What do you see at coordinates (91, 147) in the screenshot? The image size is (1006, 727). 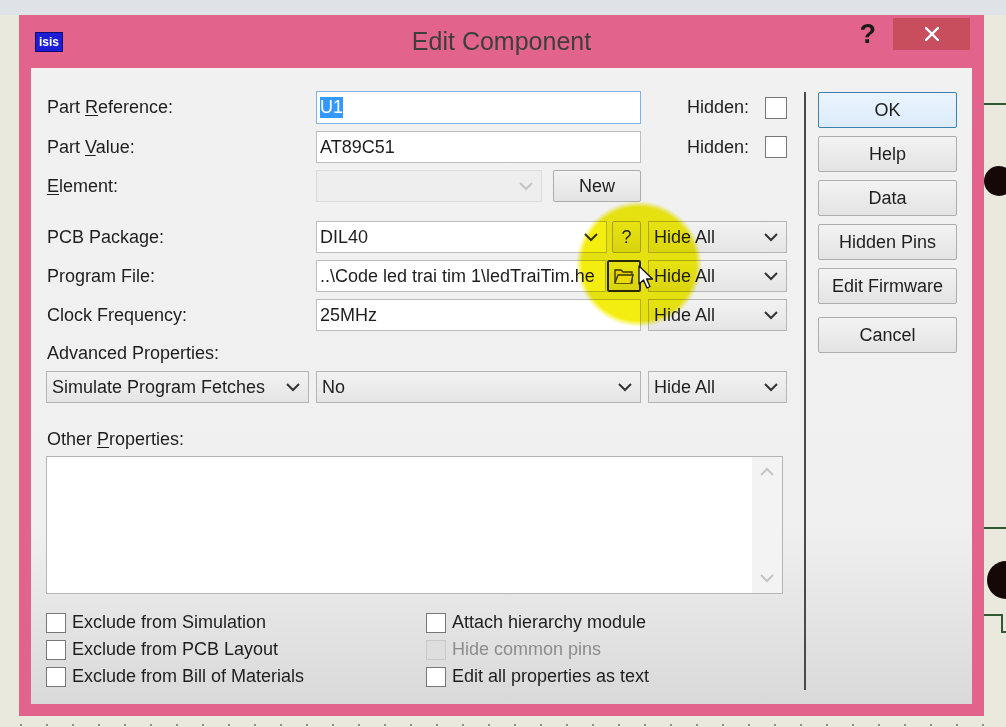 I see `field-label: Part Value:` at bounding box center [91, 147].